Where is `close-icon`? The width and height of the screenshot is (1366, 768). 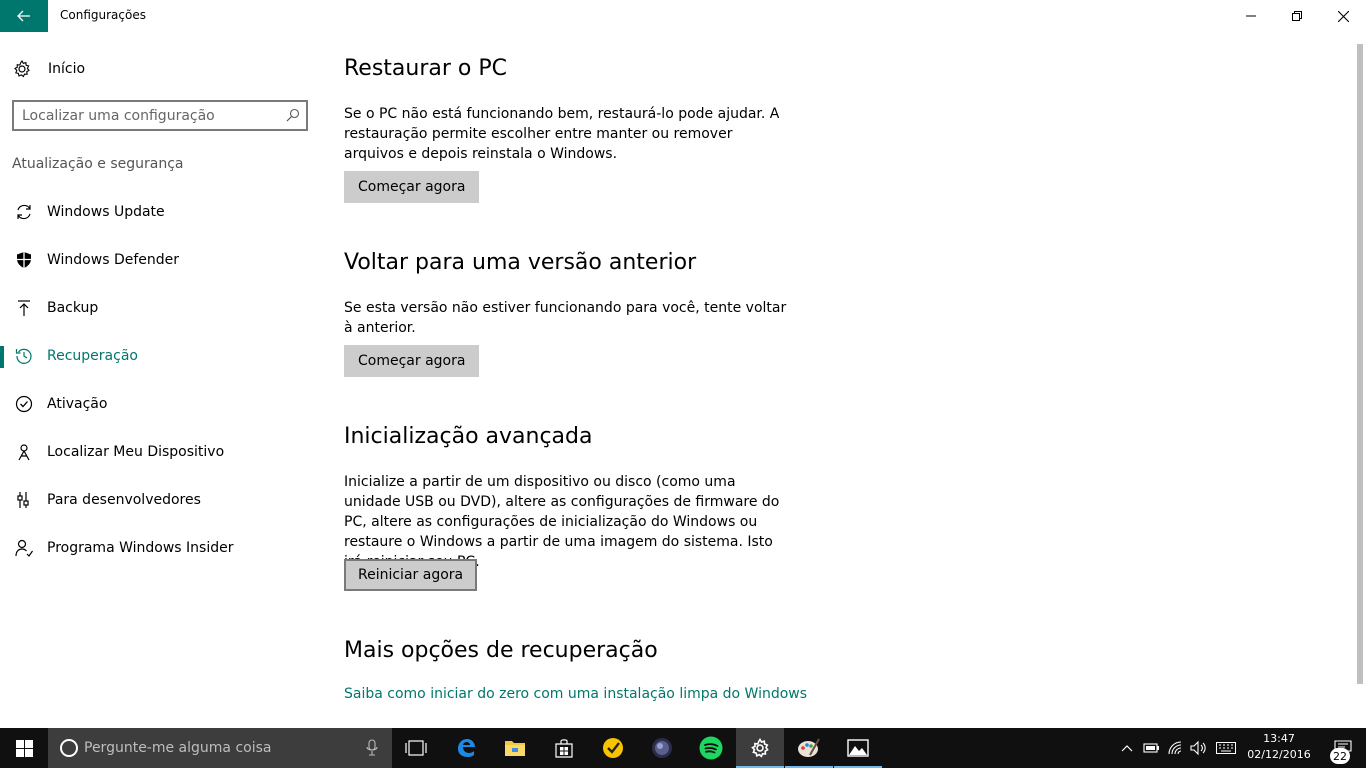
close-icon is located at coordinates (1343, 16).